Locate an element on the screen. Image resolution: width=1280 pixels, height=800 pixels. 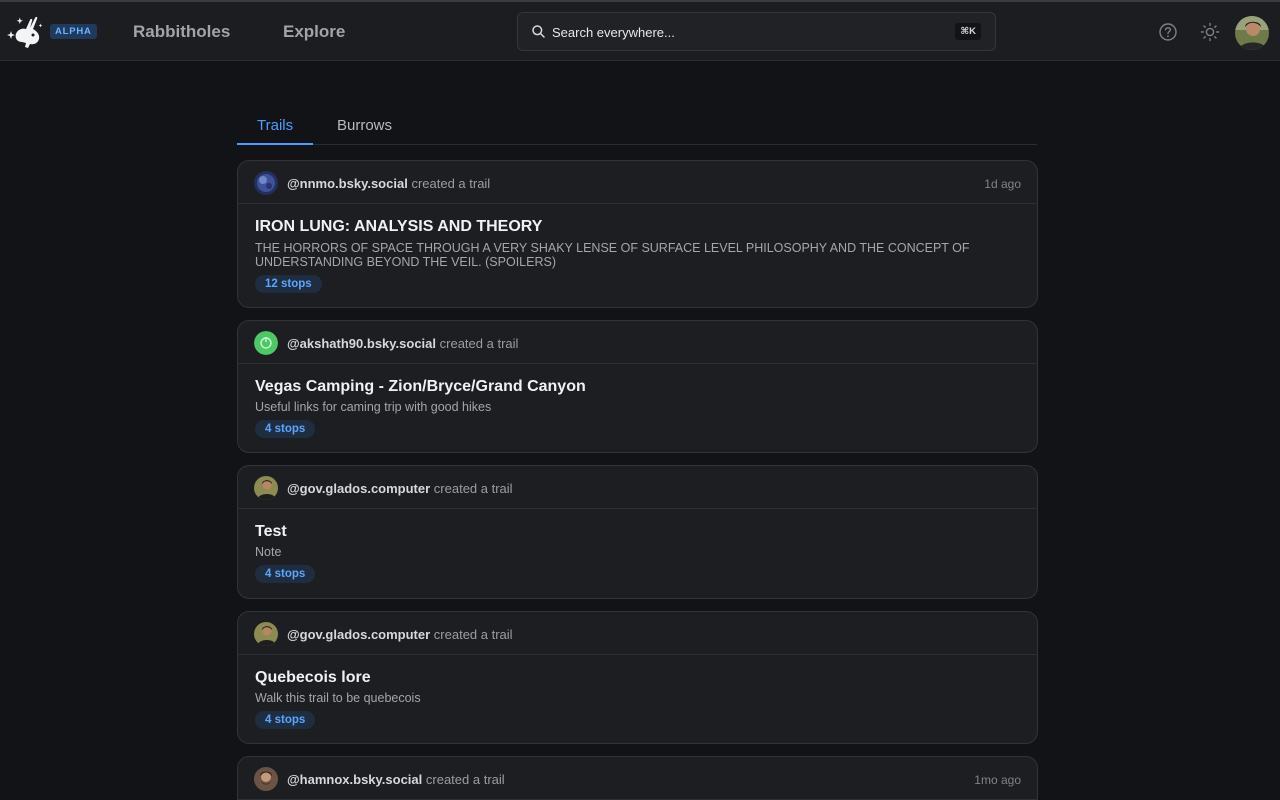
tab-trails: Trails is located at coordinates (275, 127).